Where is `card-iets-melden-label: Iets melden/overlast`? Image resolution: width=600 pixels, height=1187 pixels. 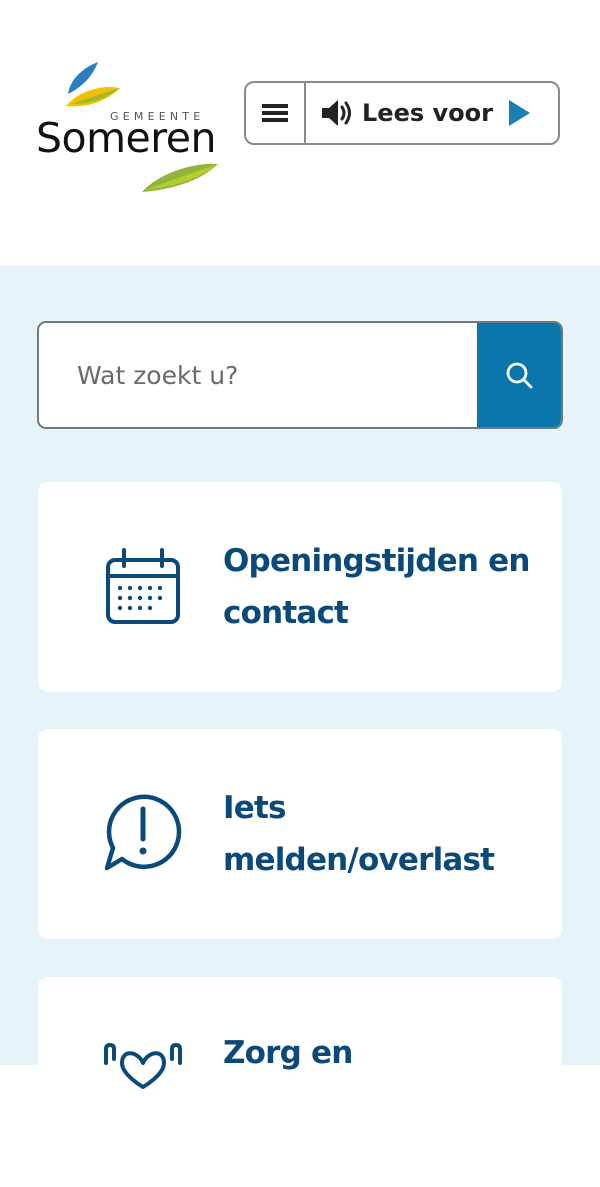 card-iets-melden-label: Iets melden/overlast is located at coordinates (359, 834).